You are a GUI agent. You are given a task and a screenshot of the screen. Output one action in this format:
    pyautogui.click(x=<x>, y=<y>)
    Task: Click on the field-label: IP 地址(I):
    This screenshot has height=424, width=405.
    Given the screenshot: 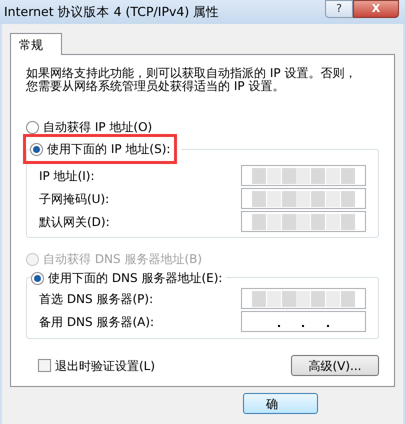 What is the action you would take?
    pyautogui.click(x=67, y=176)
    